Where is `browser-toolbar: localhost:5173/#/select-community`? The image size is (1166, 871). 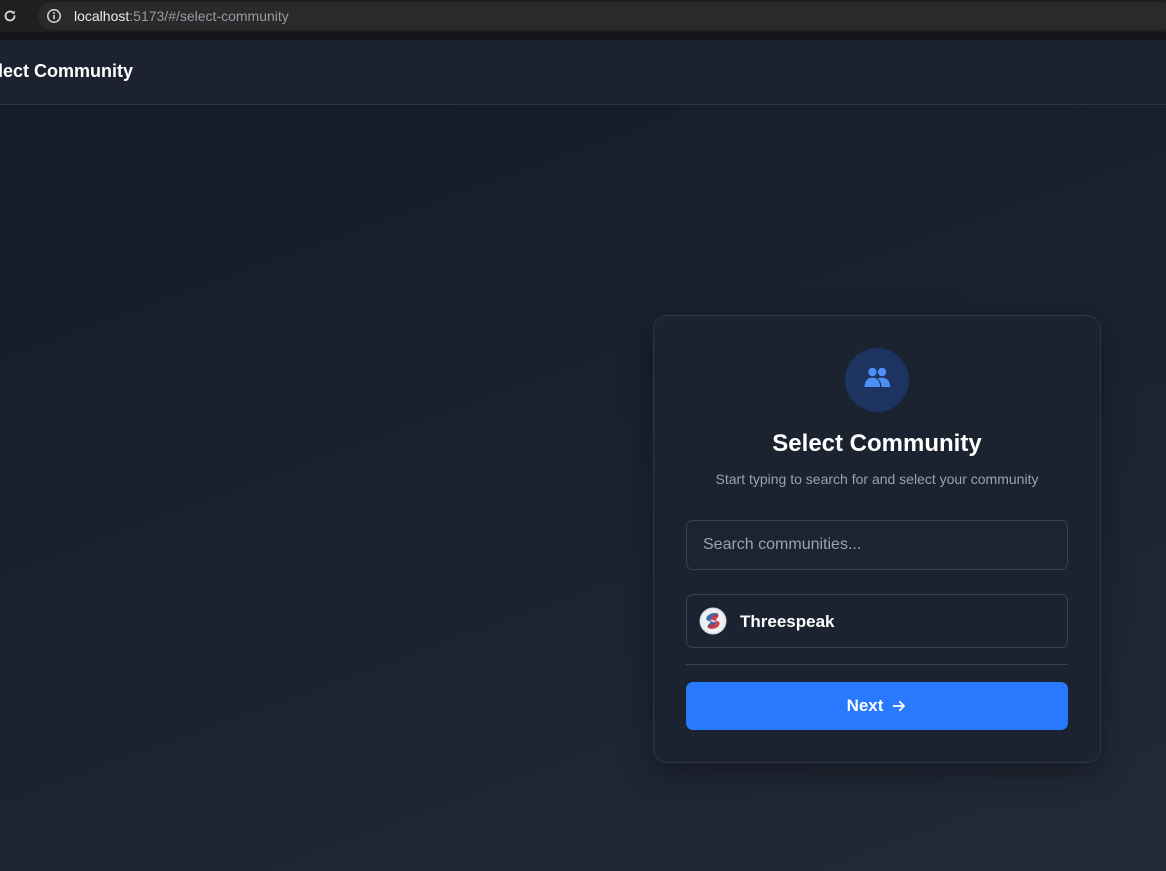 browser-toolbar: localhost:5173/#/select-community is located at coordinates (583, 16).